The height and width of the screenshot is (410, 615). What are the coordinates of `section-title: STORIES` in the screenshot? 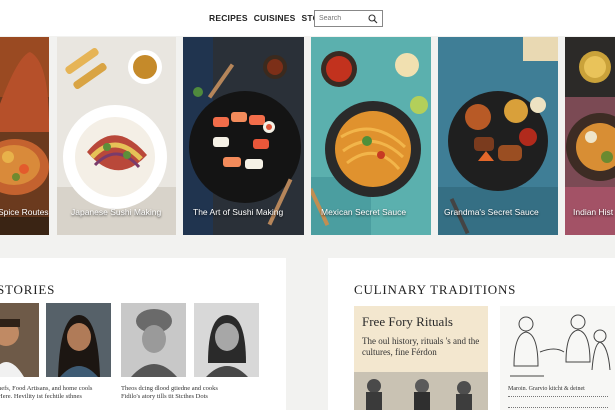 It's located at (28, 289).